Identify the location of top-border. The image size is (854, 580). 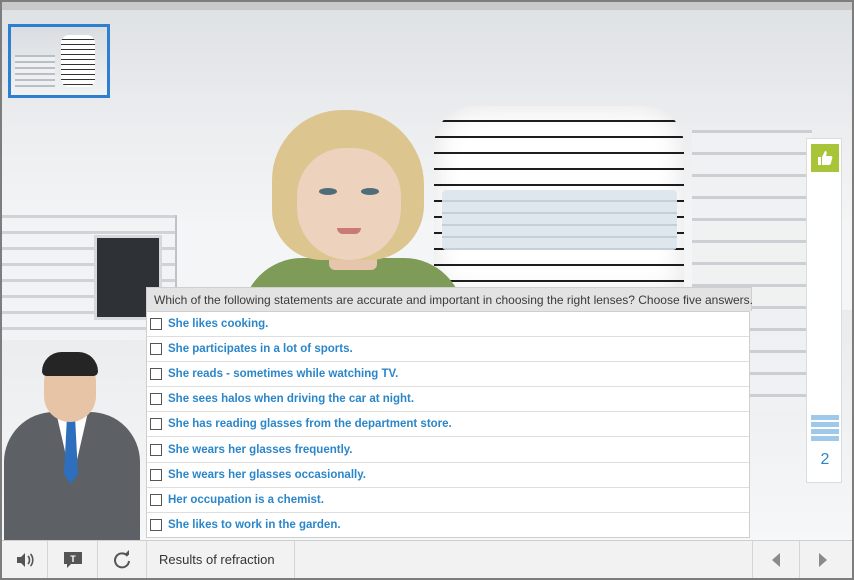
(427, 6).